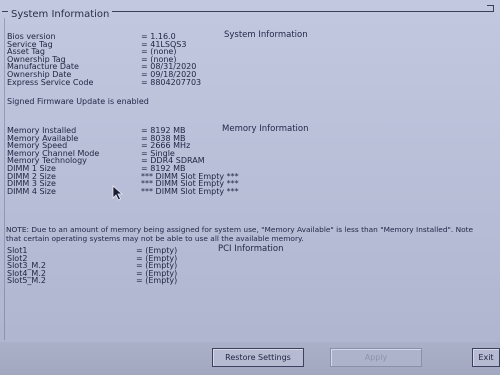 This screenshot has height=375, width=500. Describe the element at coordinates (50, 82) in the screenshot. I see `system-info-row-label: Express Service Code` at that location.